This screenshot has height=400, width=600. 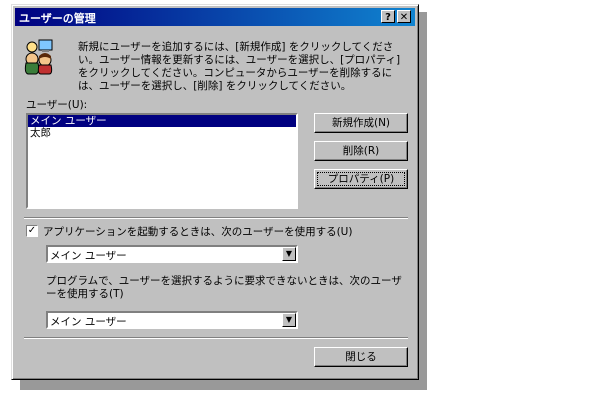 I want to click on startup-user-checkbox: ✓, so click(x=32, y=231).